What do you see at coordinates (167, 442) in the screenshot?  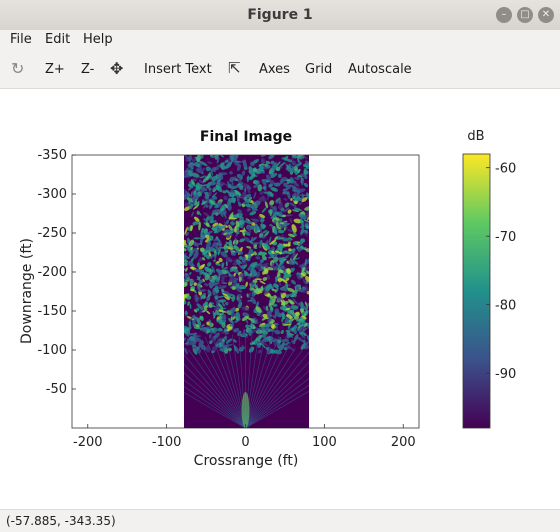 I see `x-tick-label: -100` at bounding box center [167, 442].